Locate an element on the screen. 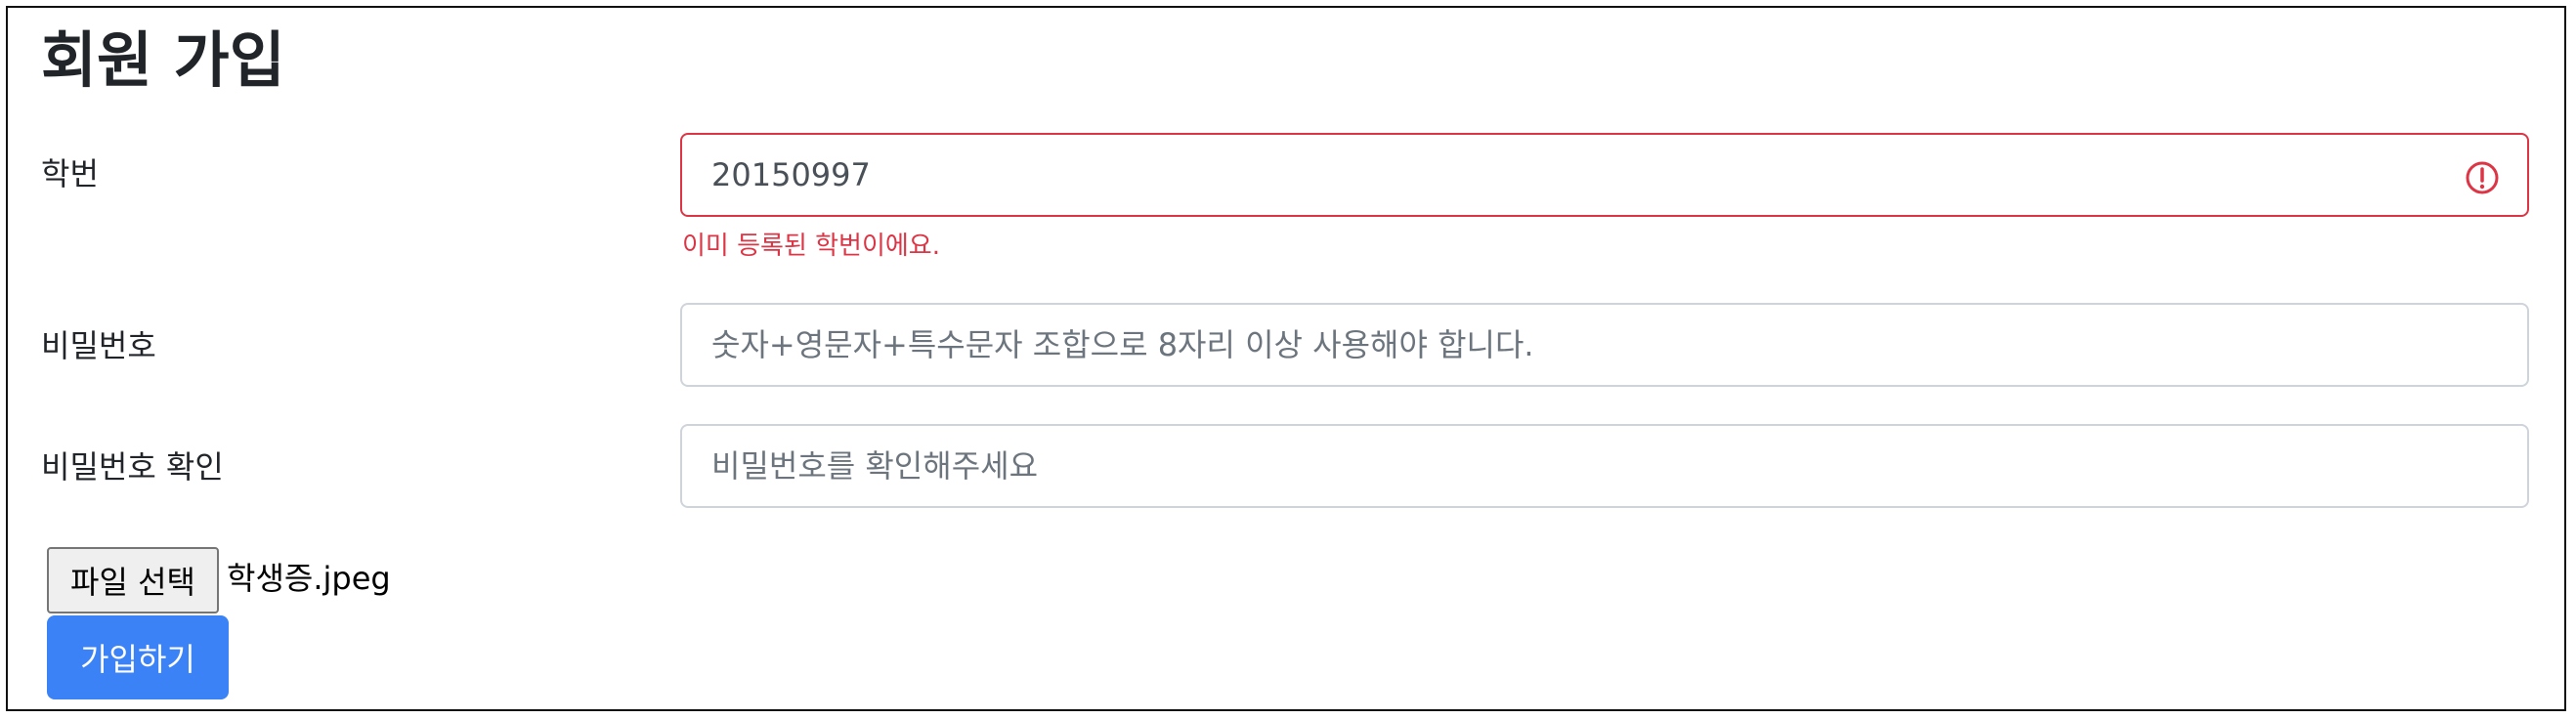 This screenshot has height=719, width=2576. password-label: 비밀번호 is located at coordinates (99, 346).